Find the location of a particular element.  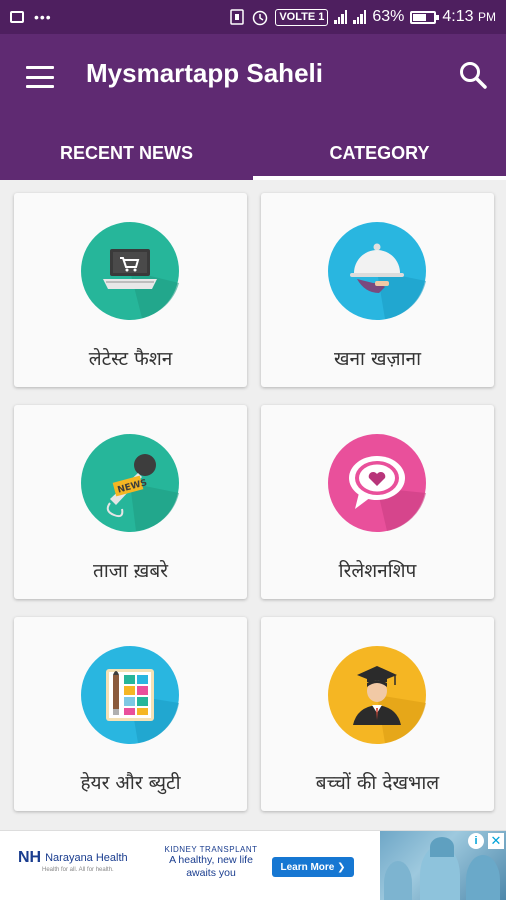

clock: 4:13 PM is located at coordinates (469, 17).